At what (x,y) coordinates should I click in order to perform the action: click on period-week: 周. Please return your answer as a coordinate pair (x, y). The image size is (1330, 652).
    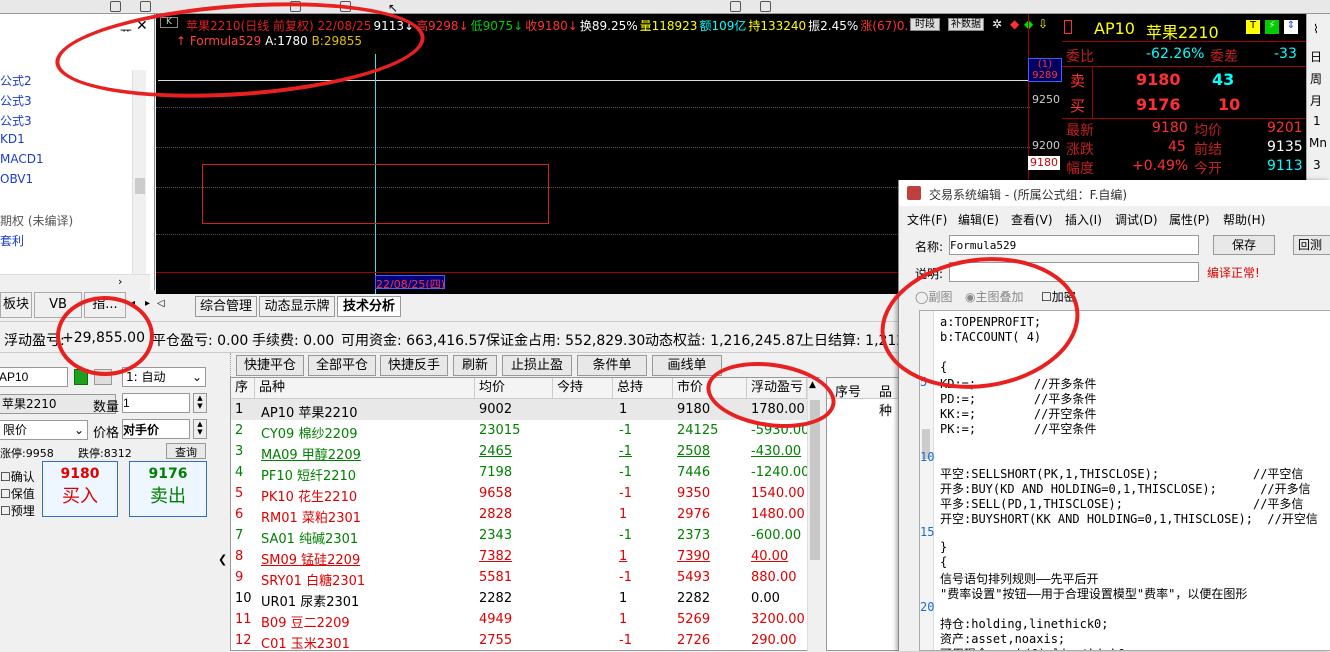
    Looking at the image, I should click on (1316, 78).